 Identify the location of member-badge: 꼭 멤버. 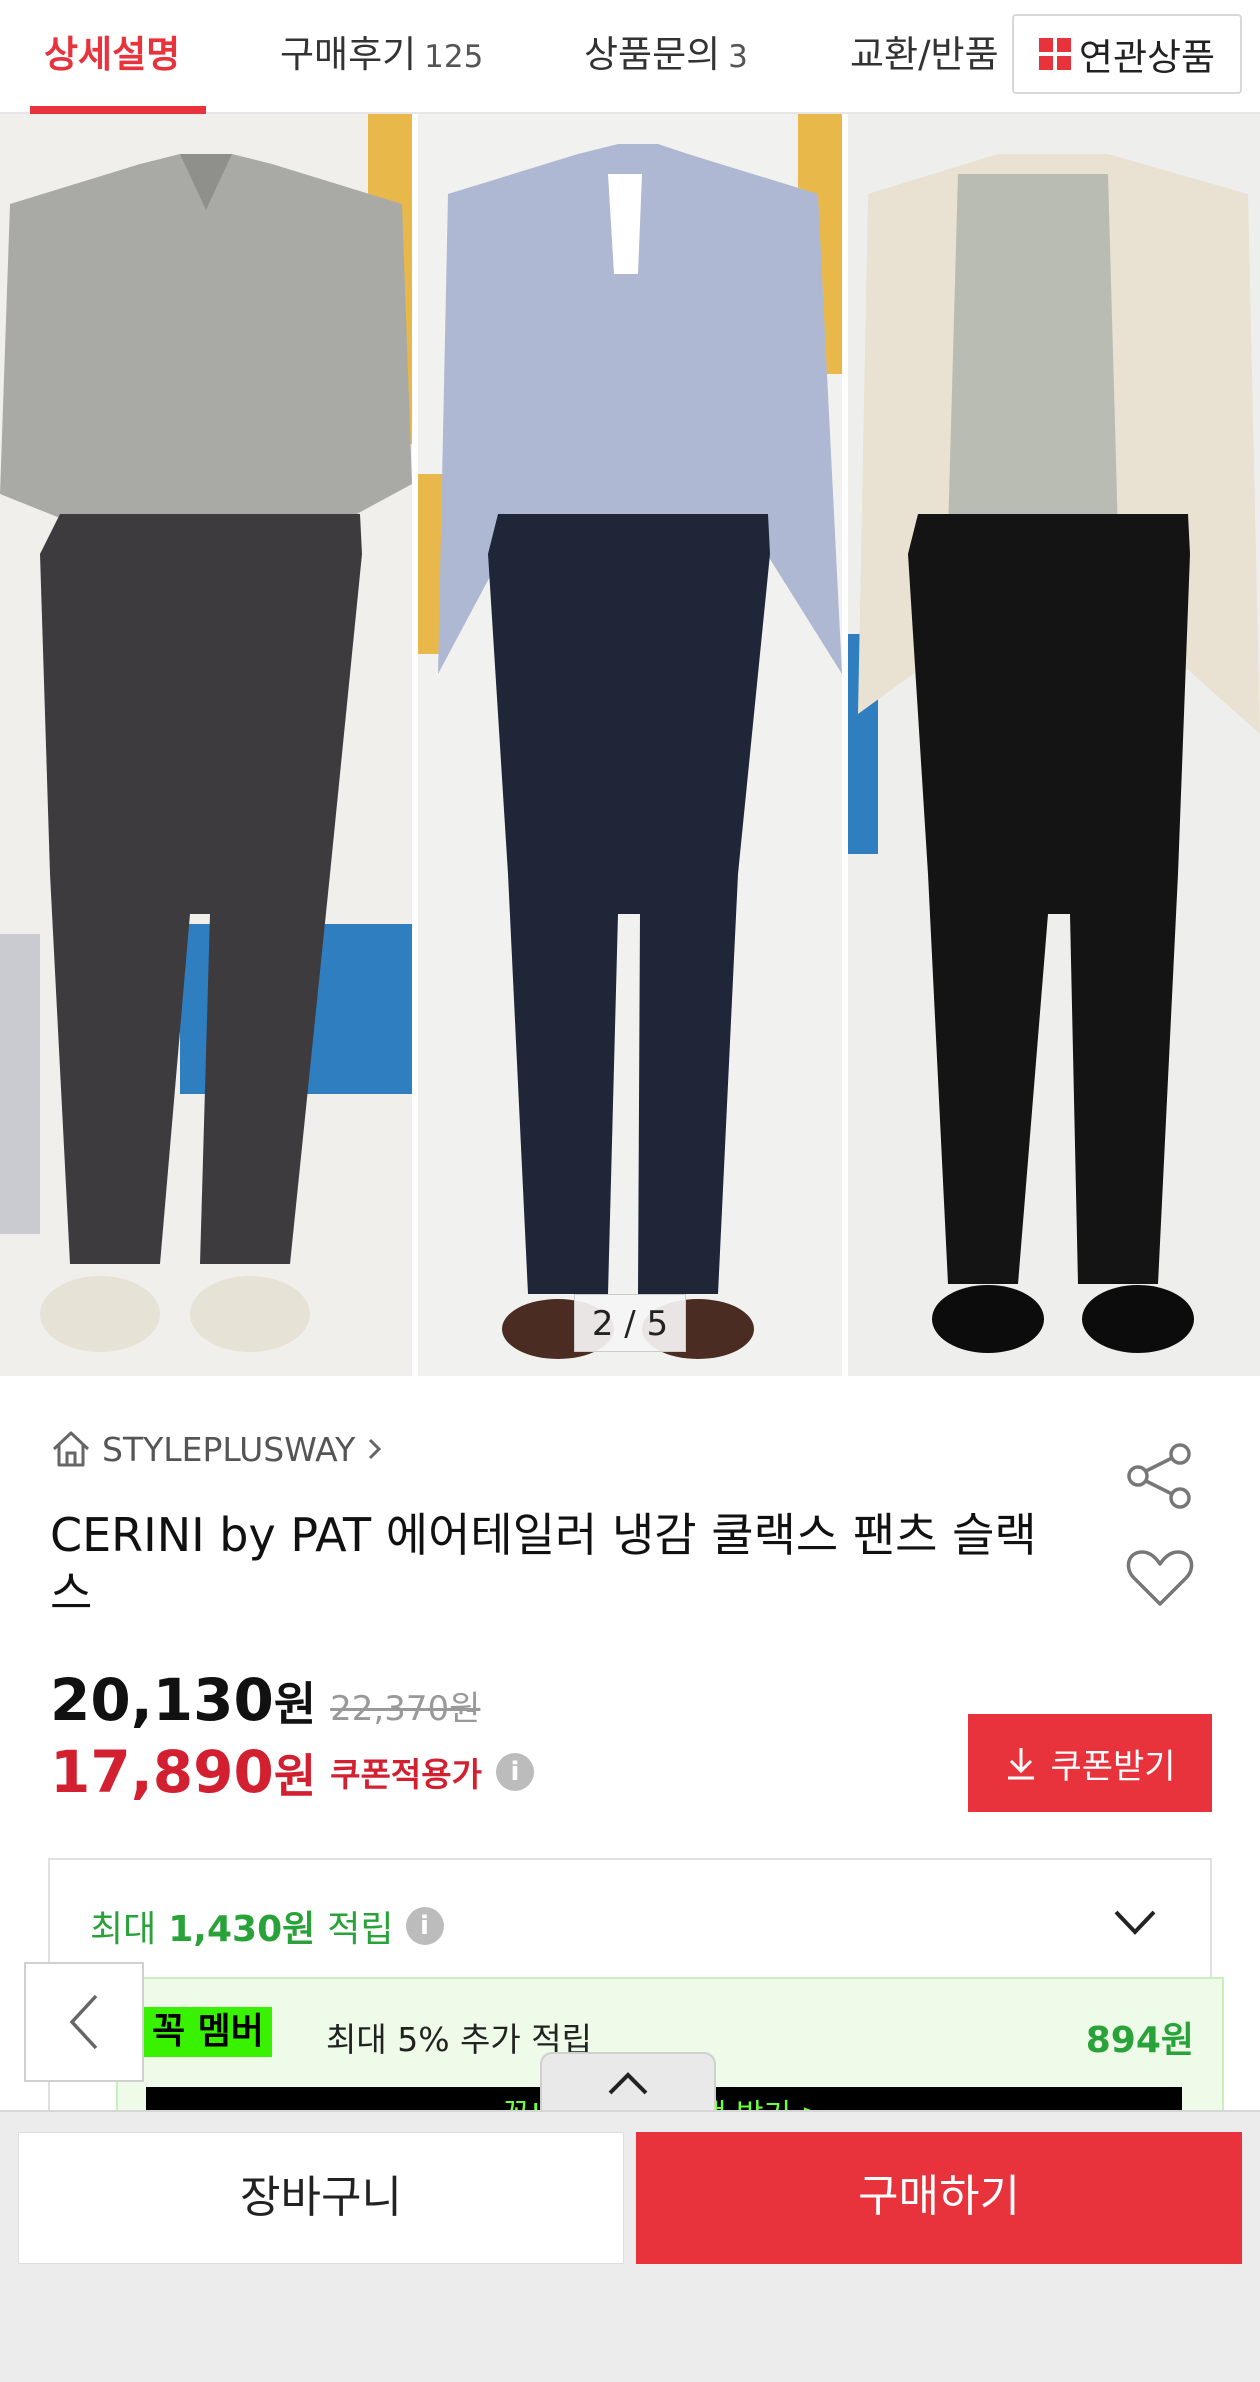
(208, 2032).